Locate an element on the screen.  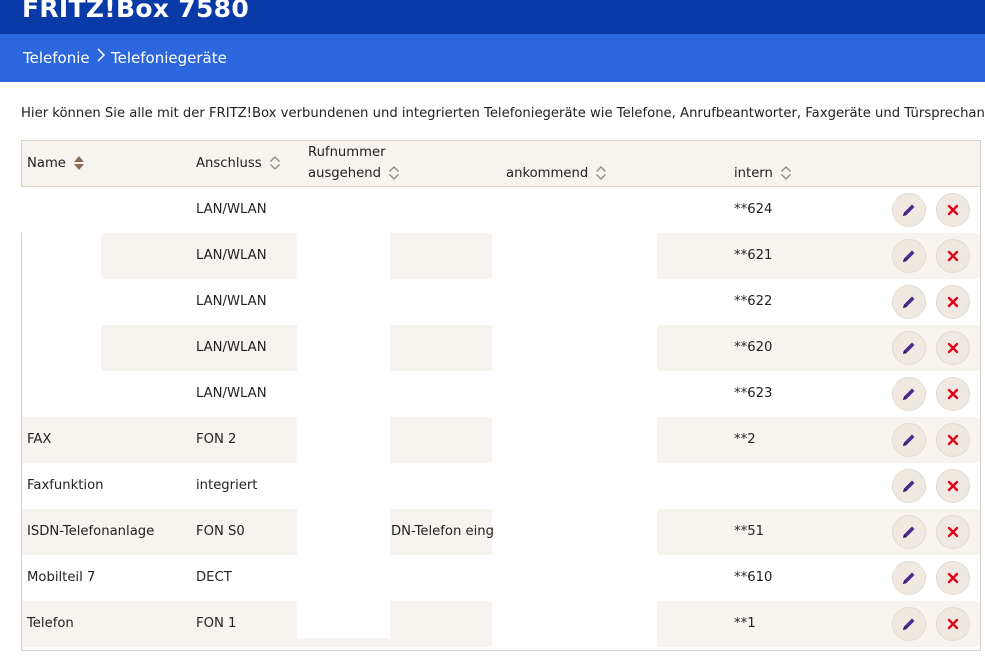
table-row: LAN/WLAN **622 is located at coordinates (501, 302).